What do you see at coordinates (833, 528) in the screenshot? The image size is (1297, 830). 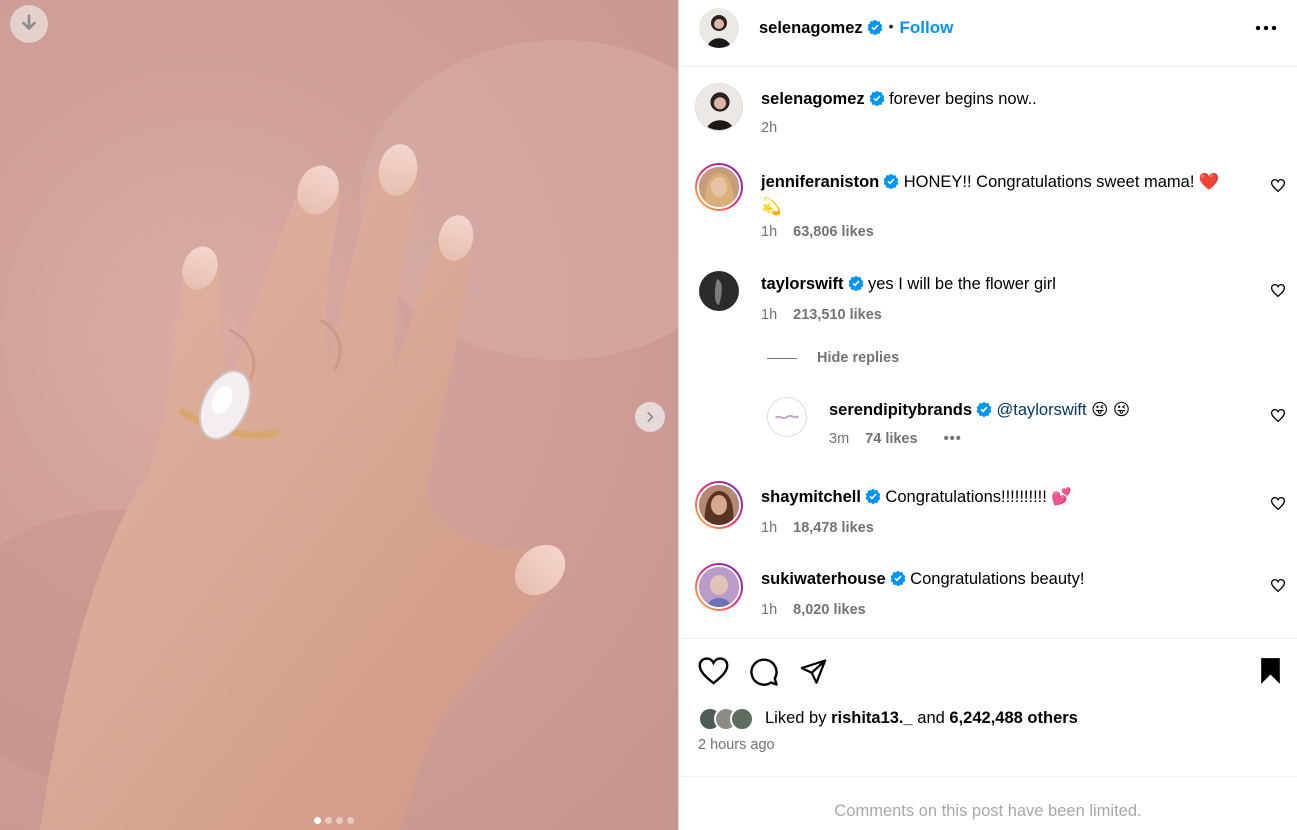 I see `comment-likes: 18,478 likes` at bounding box center [833, 528].